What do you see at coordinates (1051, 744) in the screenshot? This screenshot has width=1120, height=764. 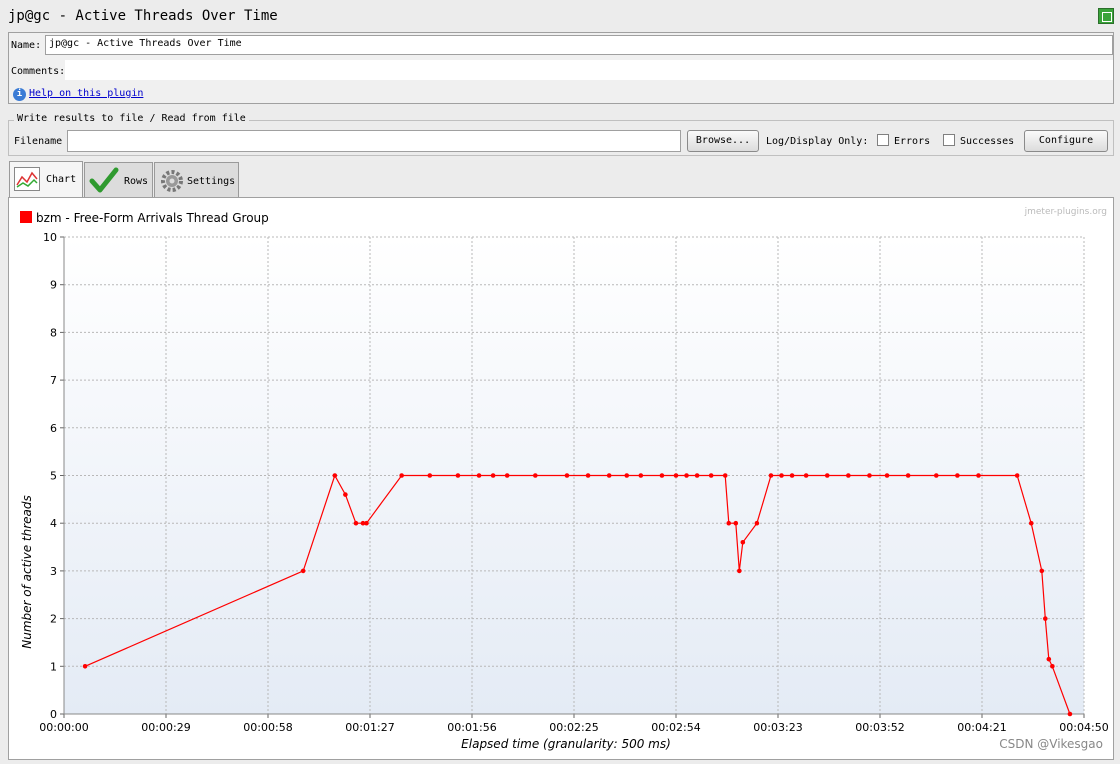 I see `watermark: CSDN @Vikesgao` at bounding box center [1051, 744].